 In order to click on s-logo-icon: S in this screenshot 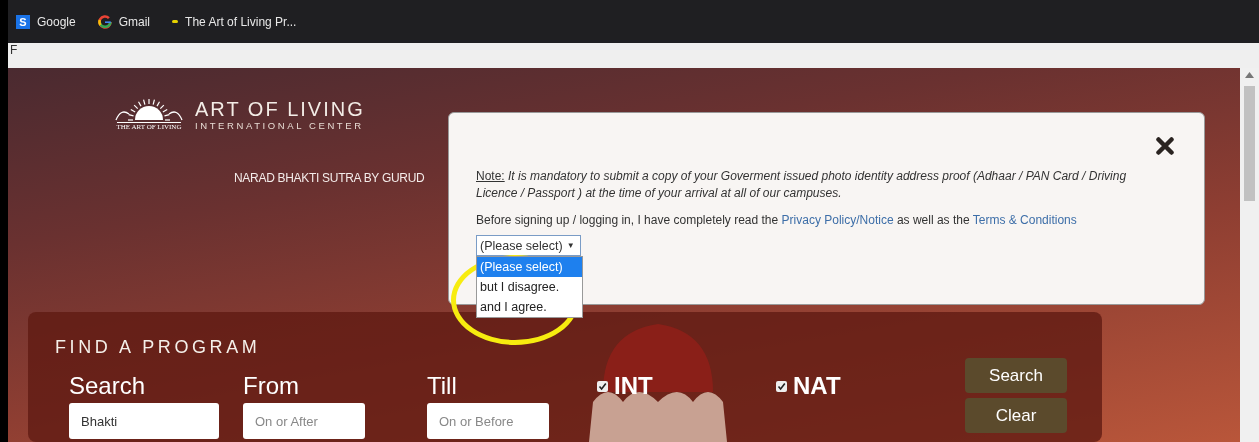, I will do `click(23, 21)`.